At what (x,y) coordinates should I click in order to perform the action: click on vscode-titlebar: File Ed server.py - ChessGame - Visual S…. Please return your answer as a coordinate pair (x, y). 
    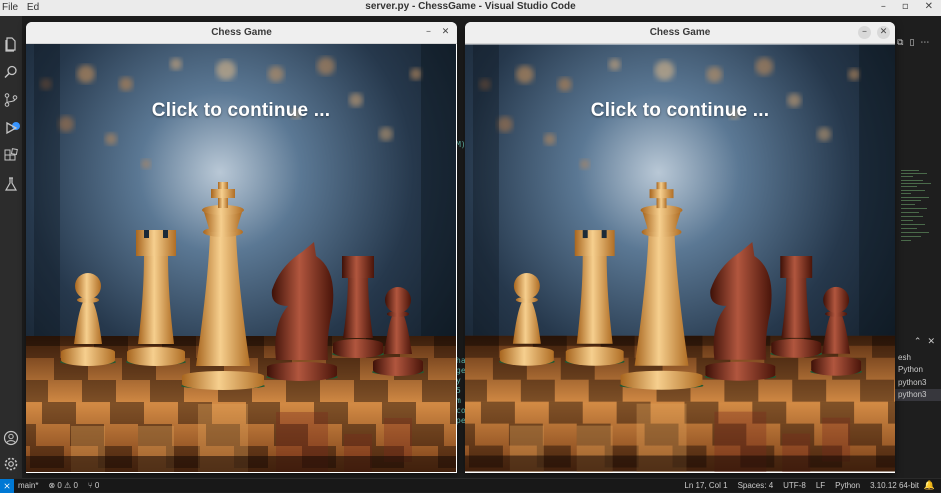
    Looking at the image, I should click on (470, 8).